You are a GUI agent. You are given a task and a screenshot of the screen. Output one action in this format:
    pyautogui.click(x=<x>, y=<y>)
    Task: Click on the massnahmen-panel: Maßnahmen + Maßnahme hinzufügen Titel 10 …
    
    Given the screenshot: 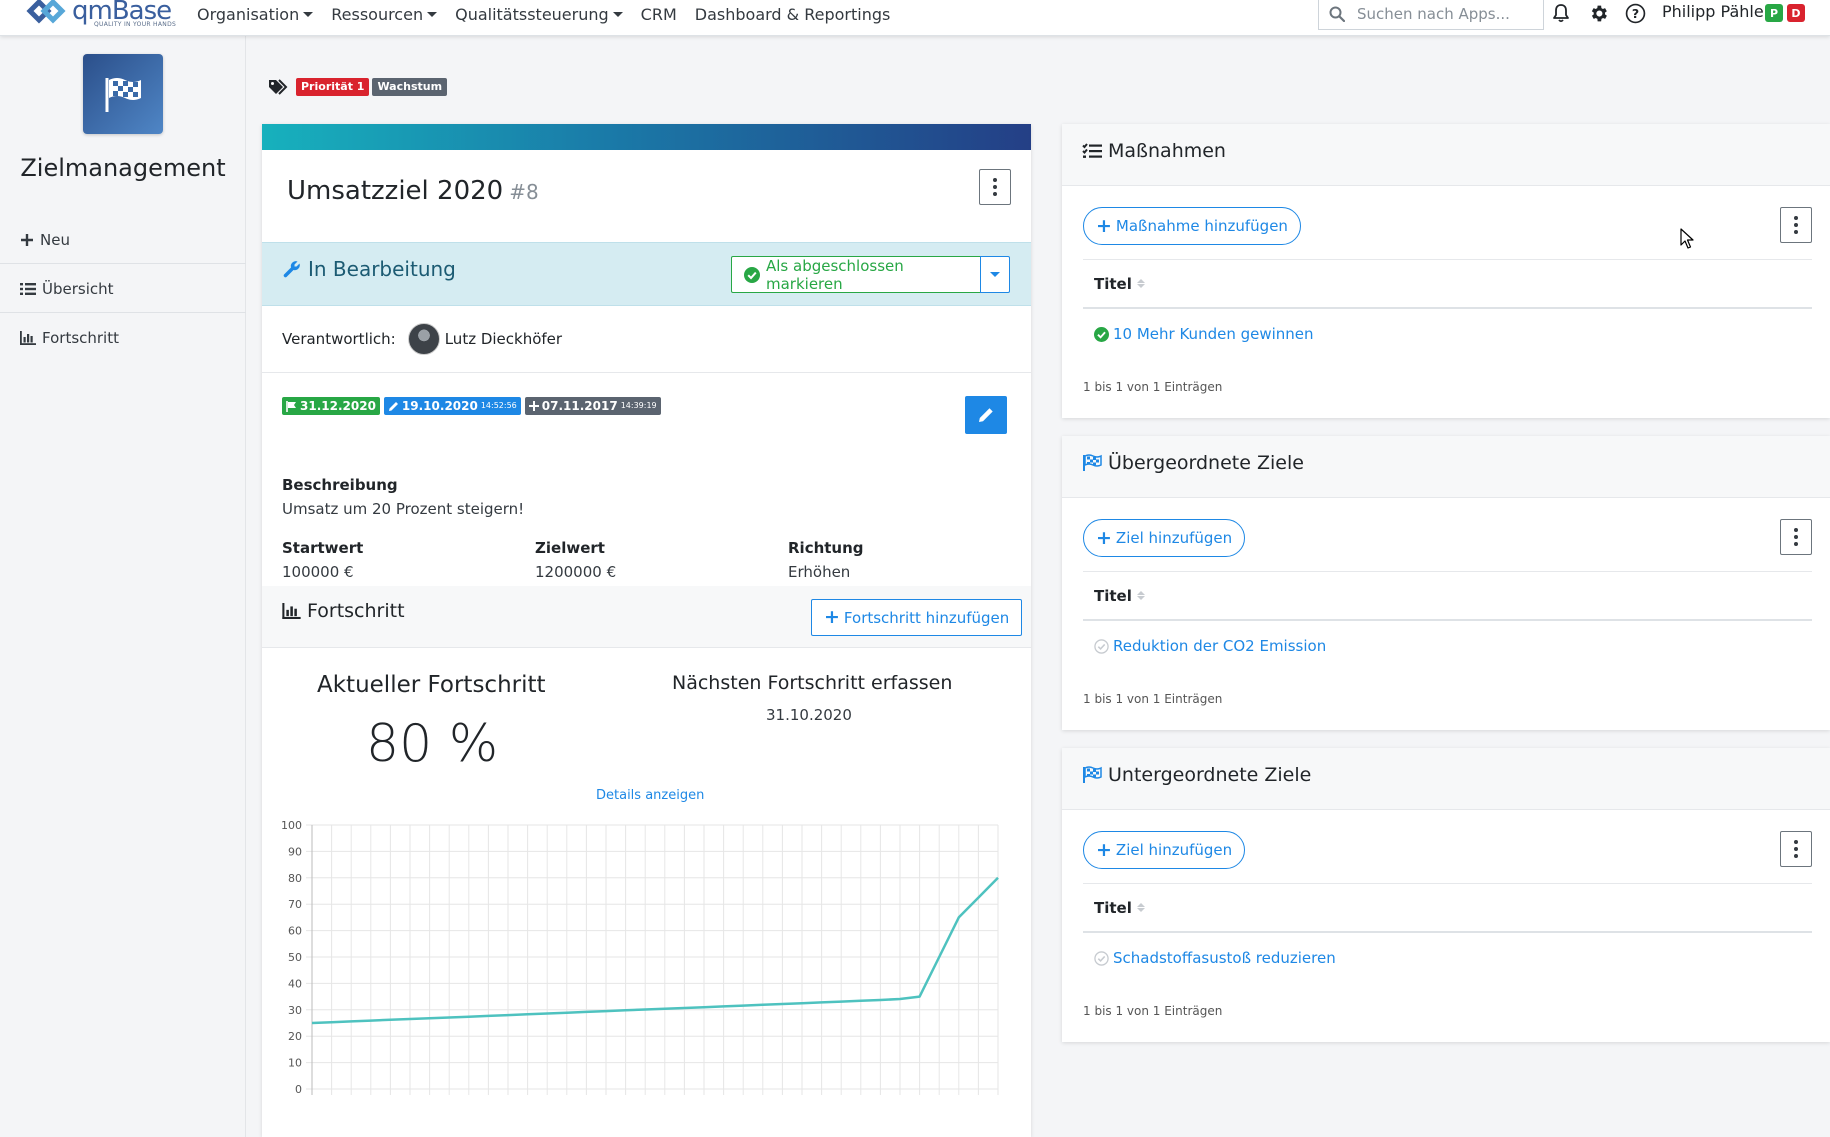 What is the action you would take?
    pyautogui.click(x=1446, y=271)
    